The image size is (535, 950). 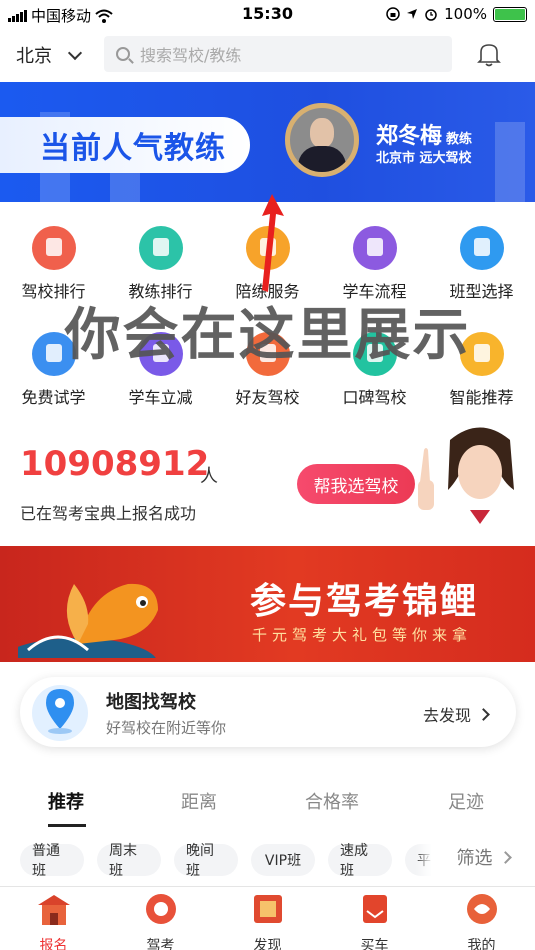 I want to click on coupon-icon, so click(x=160, y=354).